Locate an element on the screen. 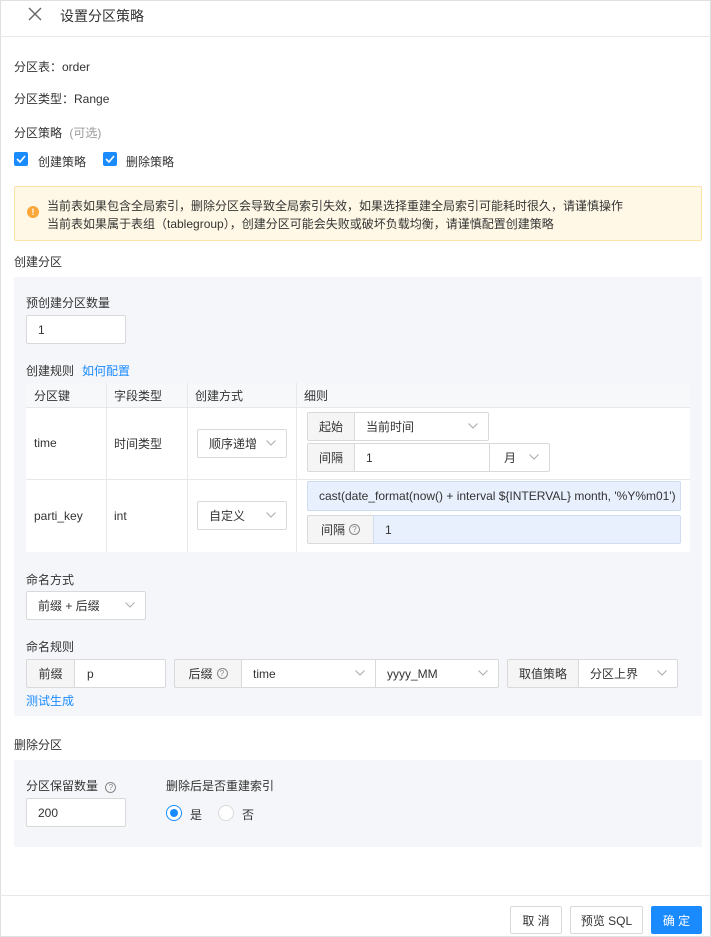  prefix-input: p is located at coordinates (120, 673).